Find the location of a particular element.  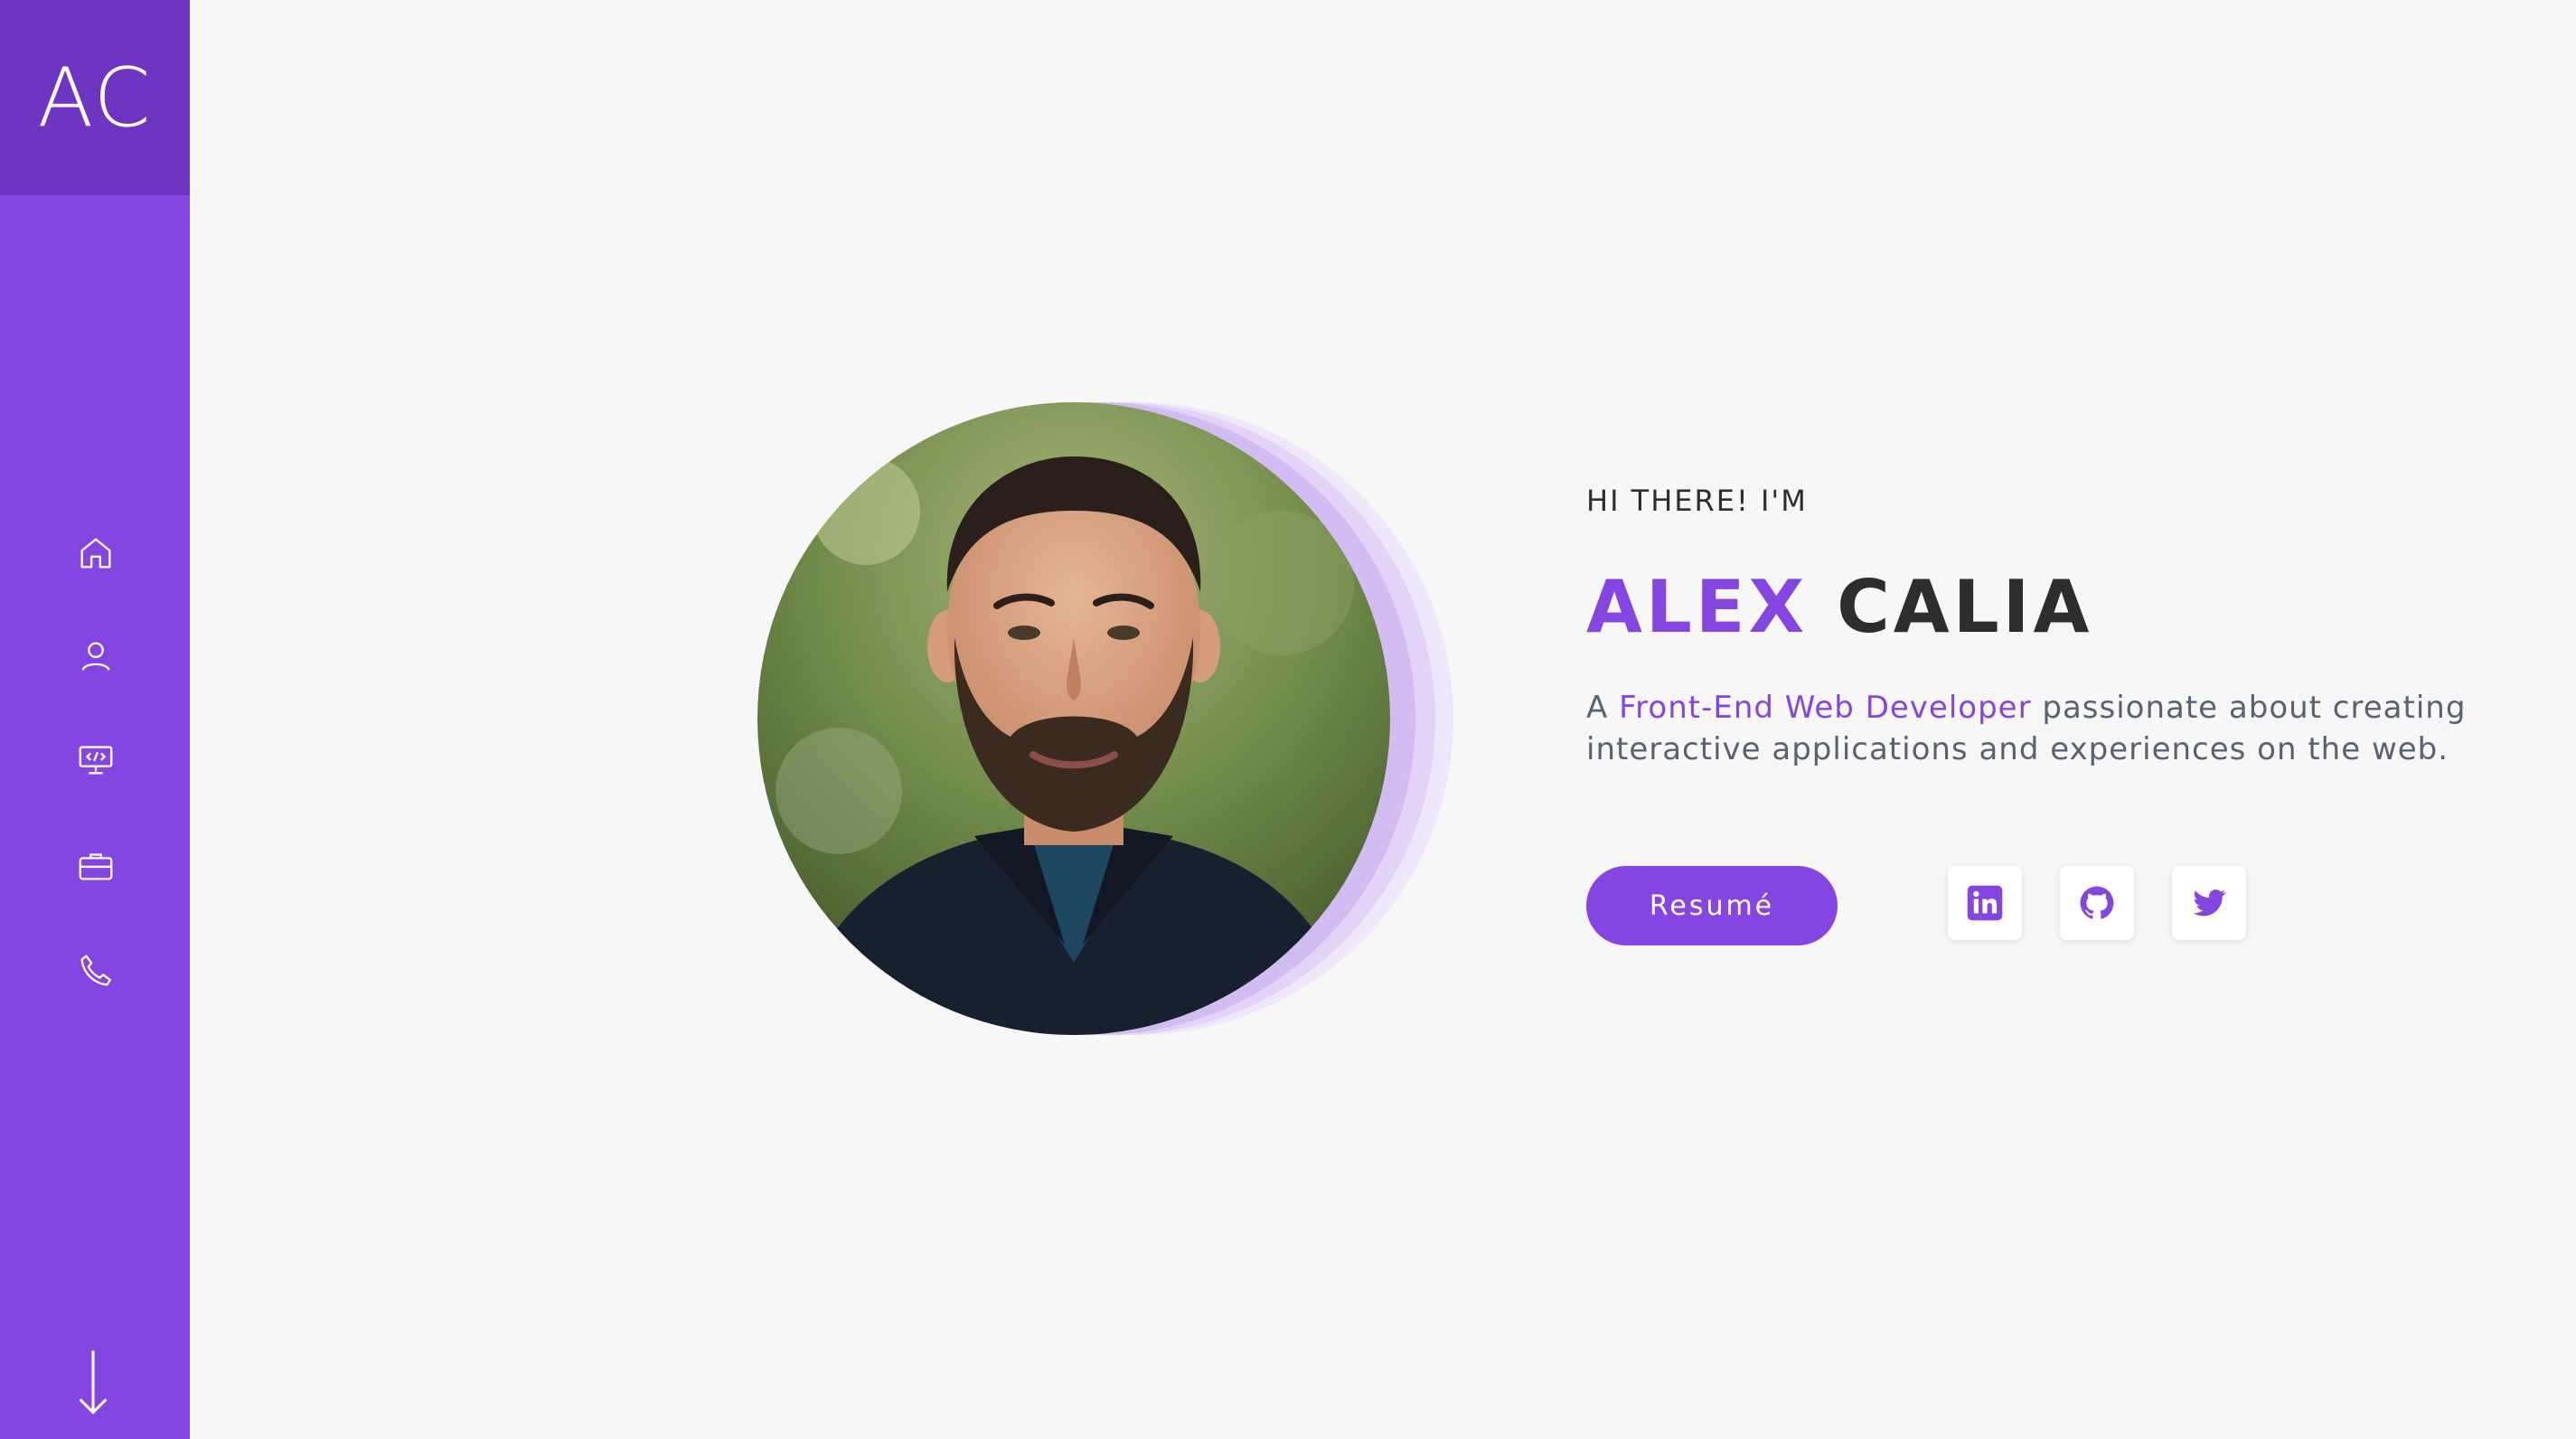

user-icon is located at coordinates (96, 656).